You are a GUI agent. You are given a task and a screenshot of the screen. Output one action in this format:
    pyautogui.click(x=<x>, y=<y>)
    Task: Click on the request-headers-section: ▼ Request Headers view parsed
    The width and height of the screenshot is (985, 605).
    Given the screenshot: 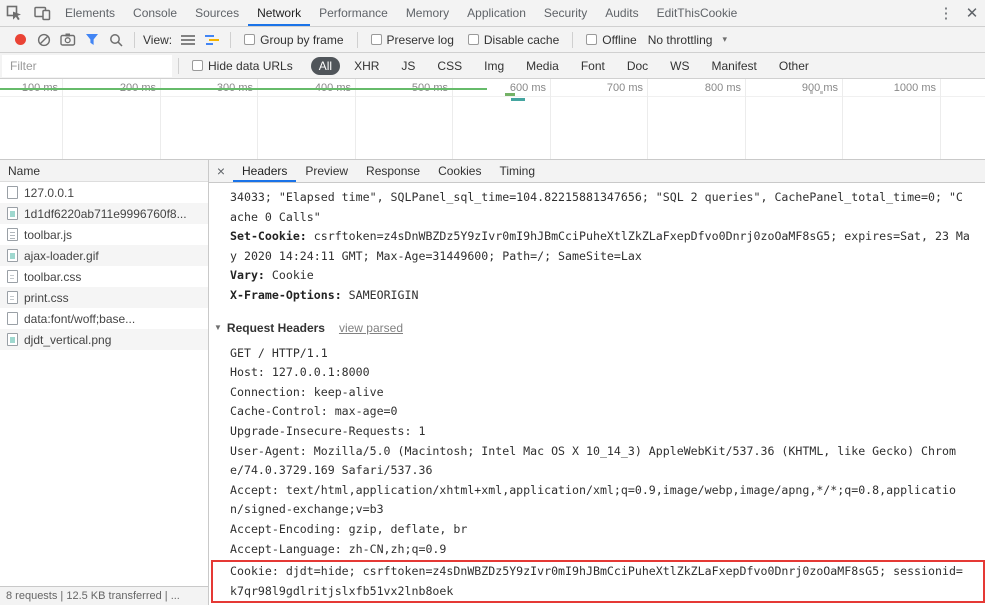 What is the action you would take?
    pyautogui.click(x=599, y=328)
    